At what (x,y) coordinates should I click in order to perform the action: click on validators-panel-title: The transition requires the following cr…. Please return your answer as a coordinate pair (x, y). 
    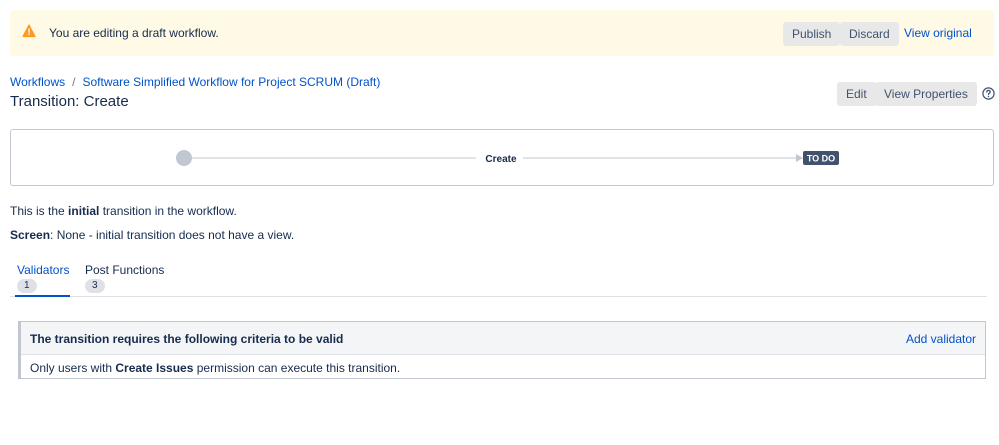
    Looking at the image, I should click on (187, 339).